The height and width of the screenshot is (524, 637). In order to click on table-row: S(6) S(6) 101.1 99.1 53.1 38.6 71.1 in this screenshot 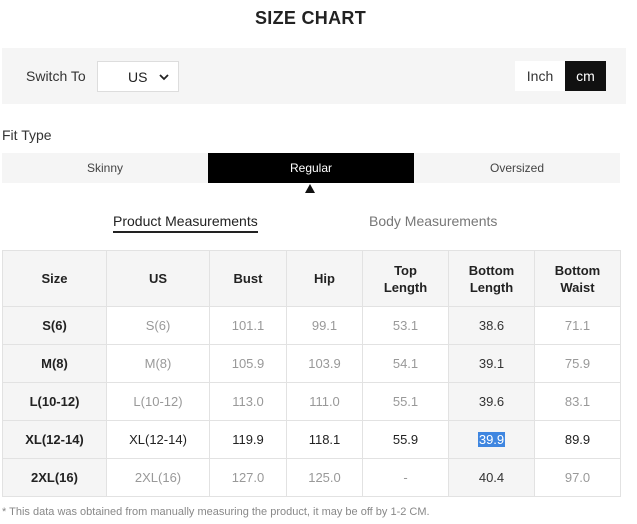, I will do `click(311, 325)`.